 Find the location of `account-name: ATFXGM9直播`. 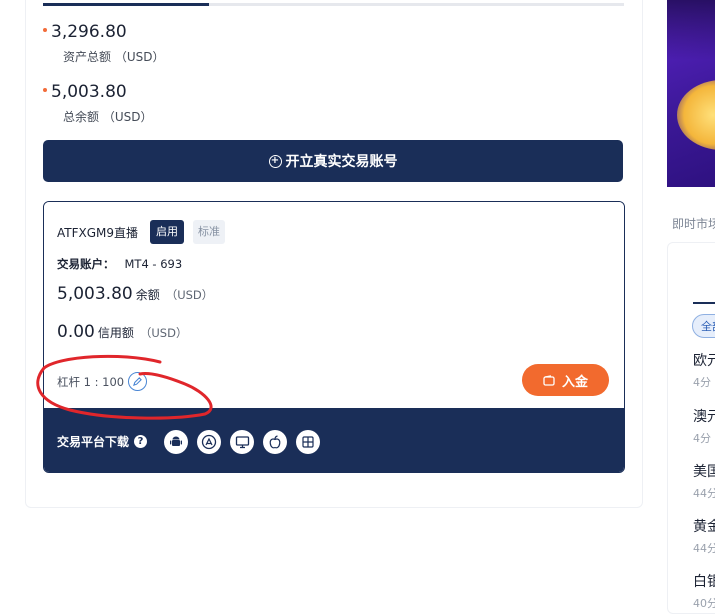

account-name: ATFXGM9直播 is located at coordinates (98, 233).